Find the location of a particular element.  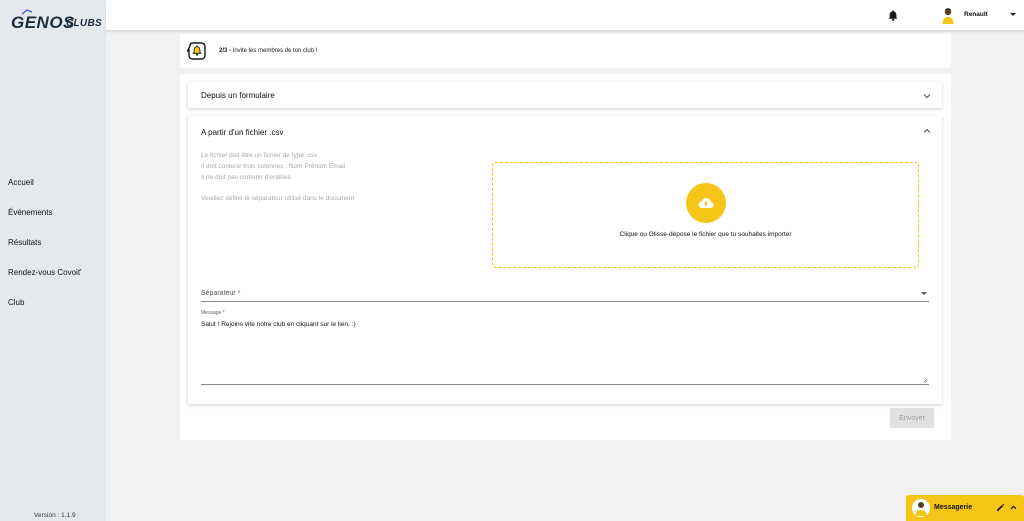

top-bar: Renault is located at coordinates (565, 15).